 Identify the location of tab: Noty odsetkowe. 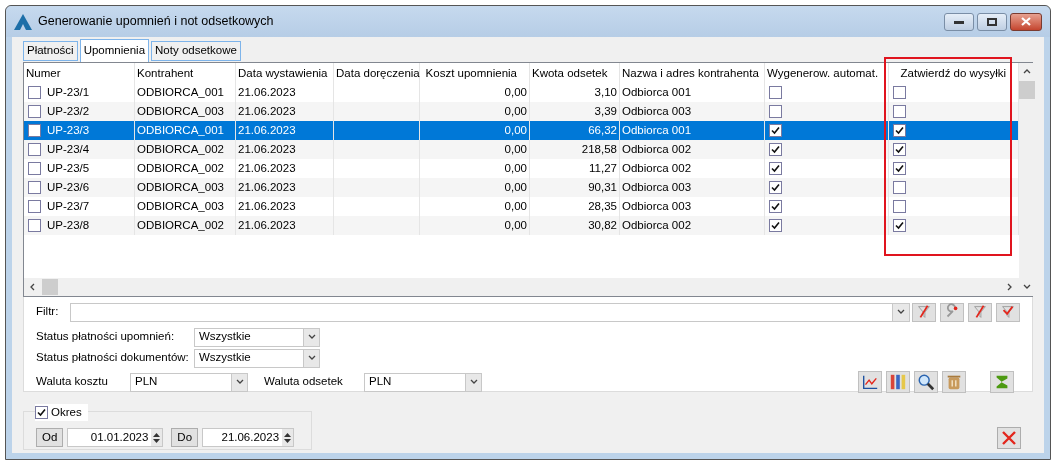
(196, 51).